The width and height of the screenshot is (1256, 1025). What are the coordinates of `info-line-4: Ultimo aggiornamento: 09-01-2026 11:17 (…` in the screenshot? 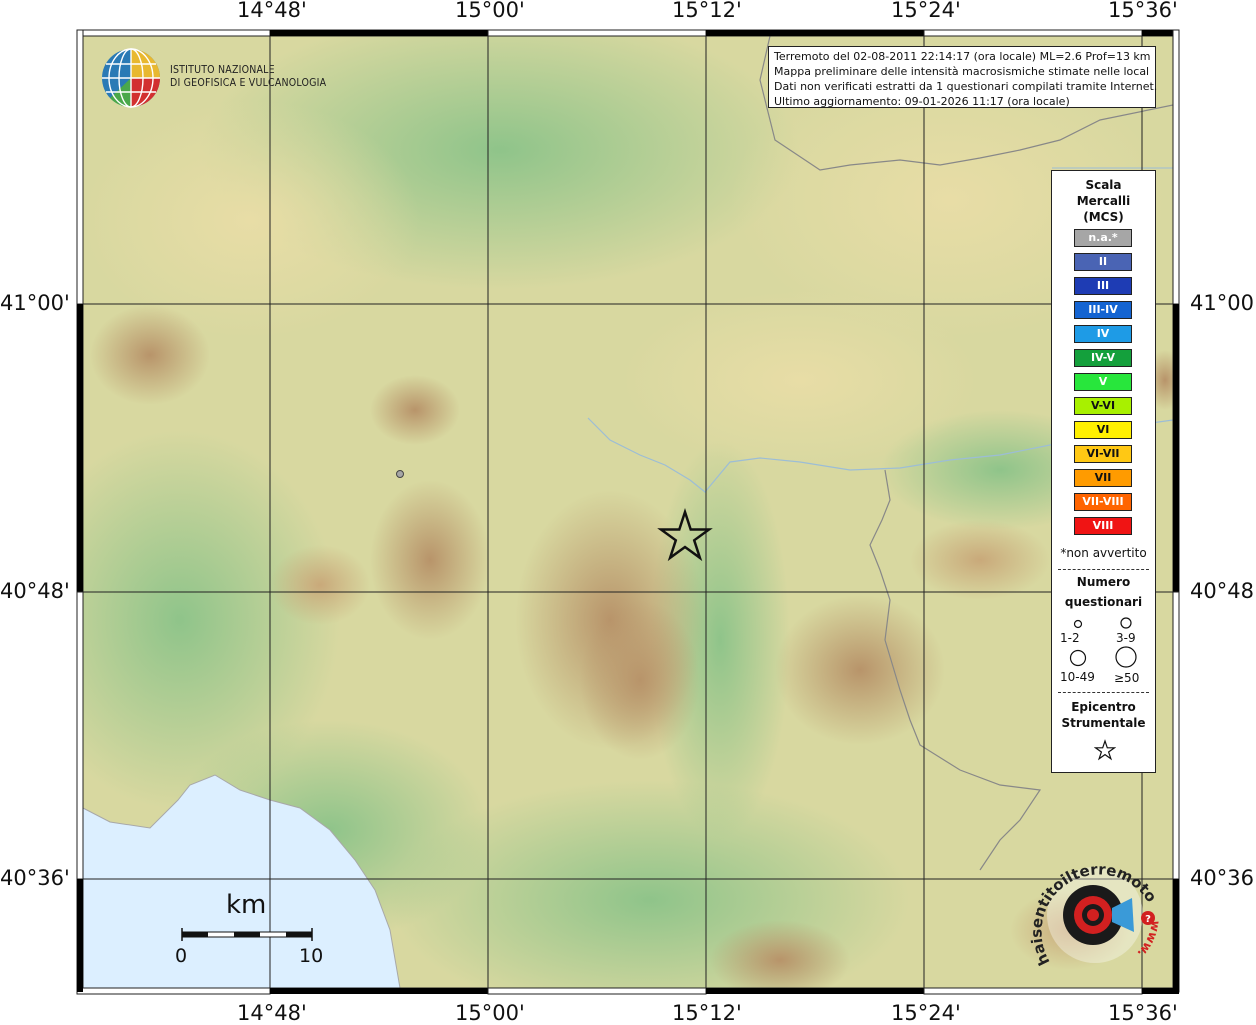 It's located at (922, 101).